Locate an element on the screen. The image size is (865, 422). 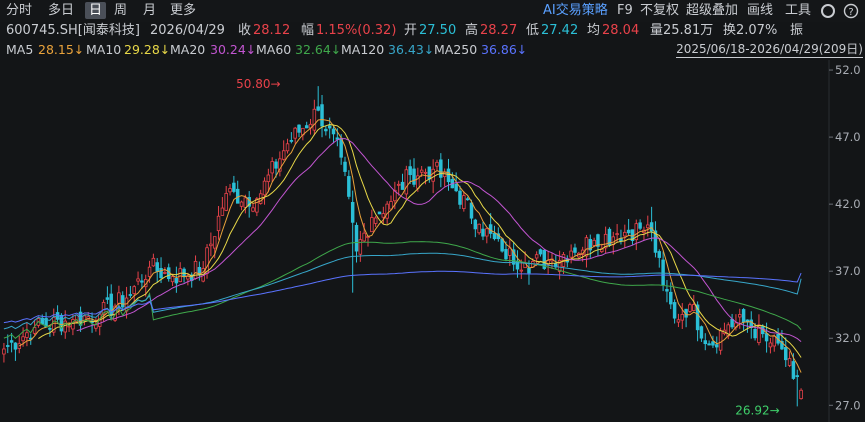
overlay-button: 超级叠加 is located at coordinates (712, 10).